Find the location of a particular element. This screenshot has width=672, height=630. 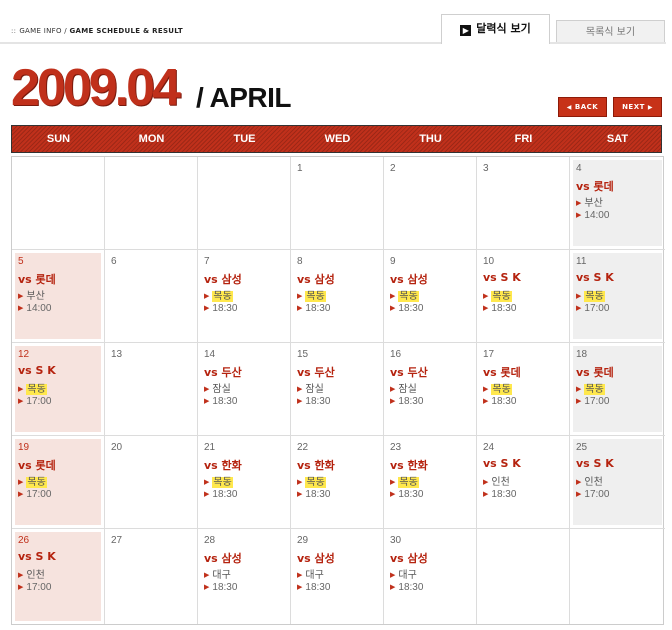

calendar-day-24: 24 vs S K ▶ 인천 ▶ 18:30 is located at coordinates (523, 482).